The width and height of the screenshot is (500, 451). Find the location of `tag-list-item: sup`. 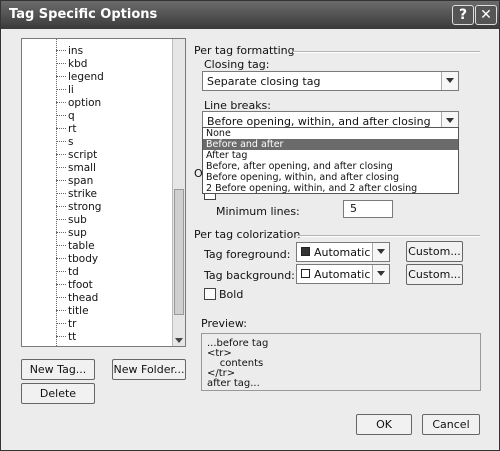

tag-list-item: sup is located at coordinates (71, 232).